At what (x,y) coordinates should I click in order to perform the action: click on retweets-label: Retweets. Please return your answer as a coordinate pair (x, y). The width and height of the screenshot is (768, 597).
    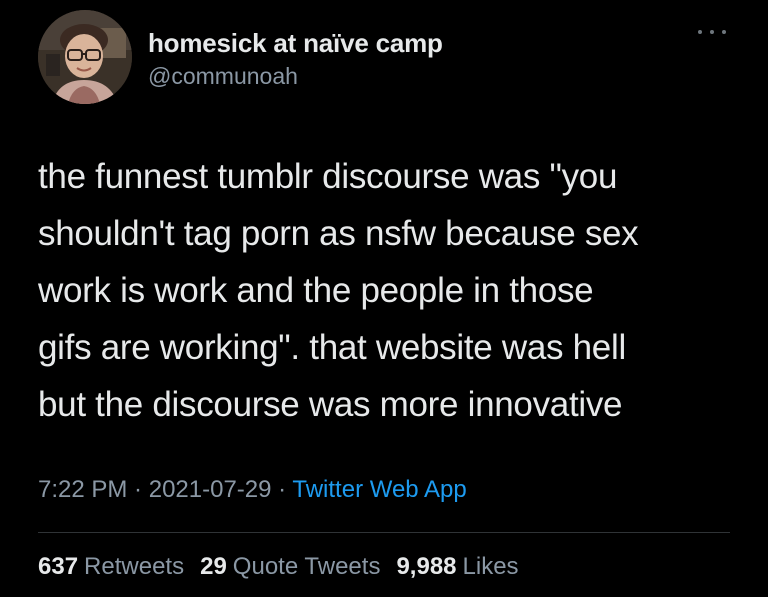
    Looking at the image, I should click on (134, 566).